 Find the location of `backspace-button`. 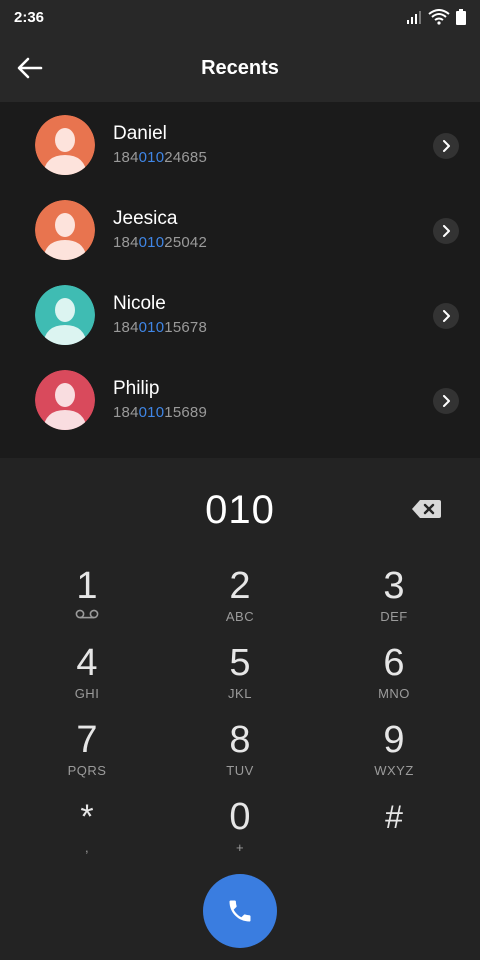

backspace-button is located at coordinates (426, 509).